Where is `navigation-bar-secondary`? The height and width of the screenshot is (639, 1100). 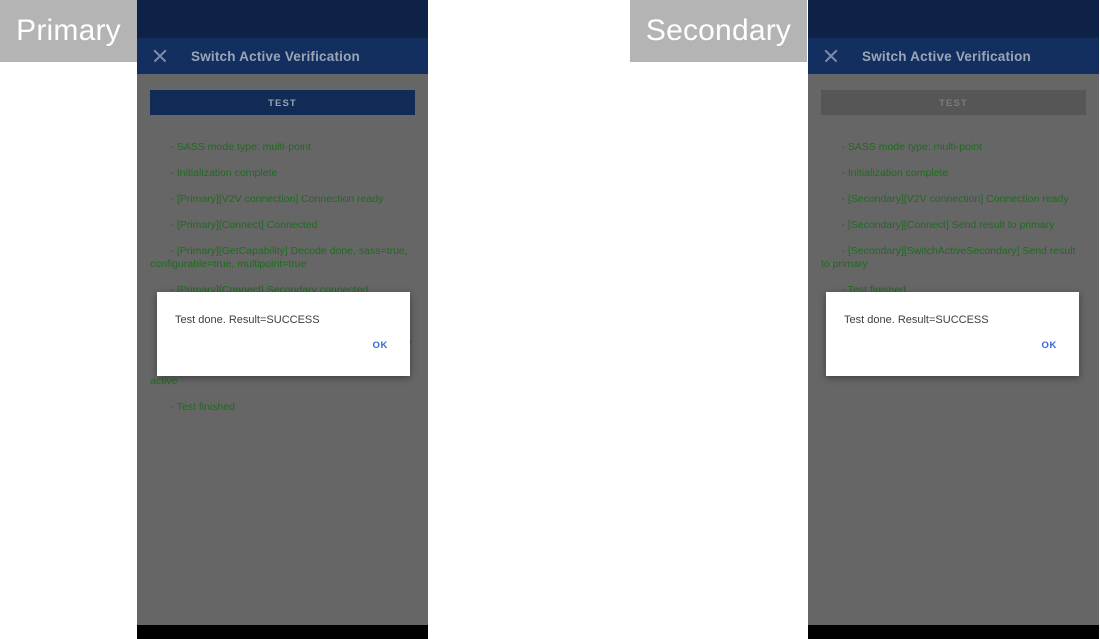 navigation-bar-secondary is located at coordinates (953, 632).